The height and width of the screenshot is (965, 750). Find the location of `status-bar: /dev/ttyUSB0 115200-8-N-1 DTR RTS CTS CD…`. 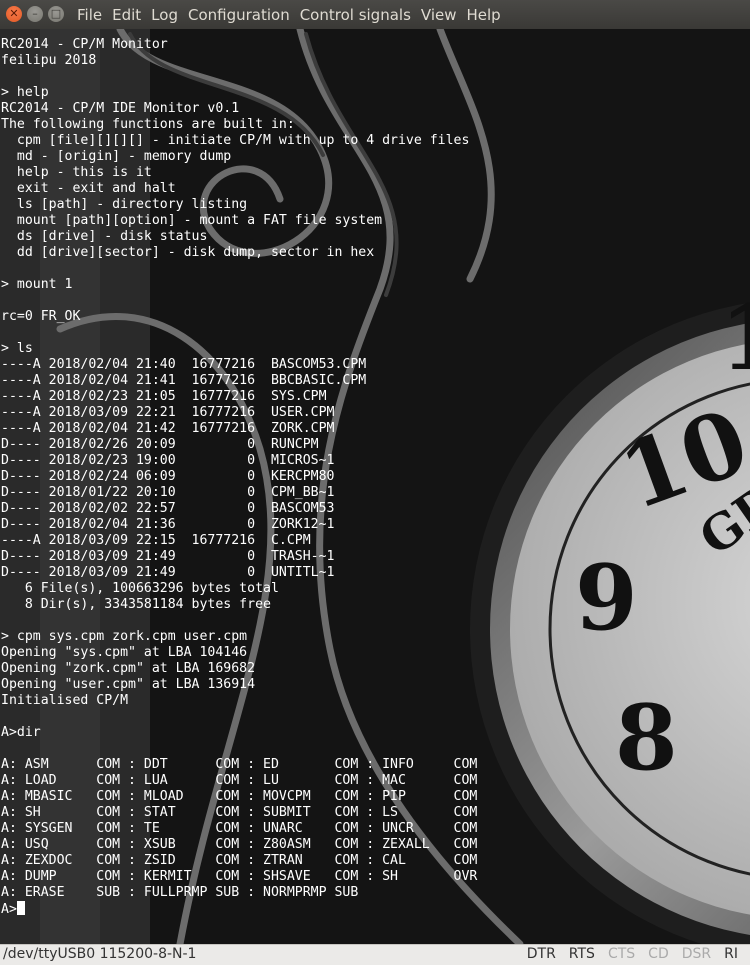

status-bar: /dev/ttyUSB0 115200-8-N-1 DTR RTS CTS CD… is located at coordinates (375, 954).